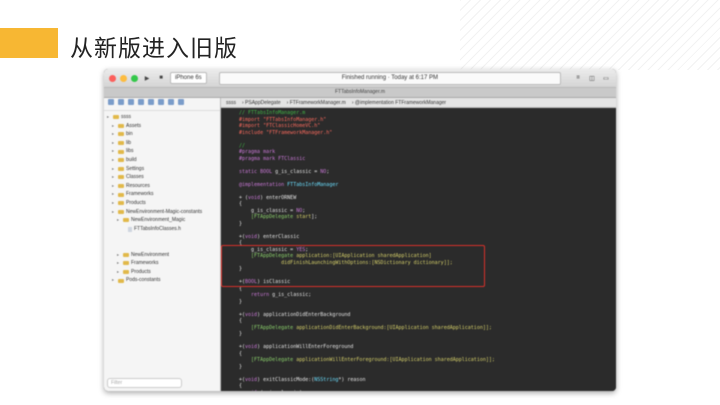 Image resolution: width=720 pixels, height=405 pixels. Describe the element at coordinates (420, 391) in the screenshot. I see `code-line: if (g_is_classic)` at that location.